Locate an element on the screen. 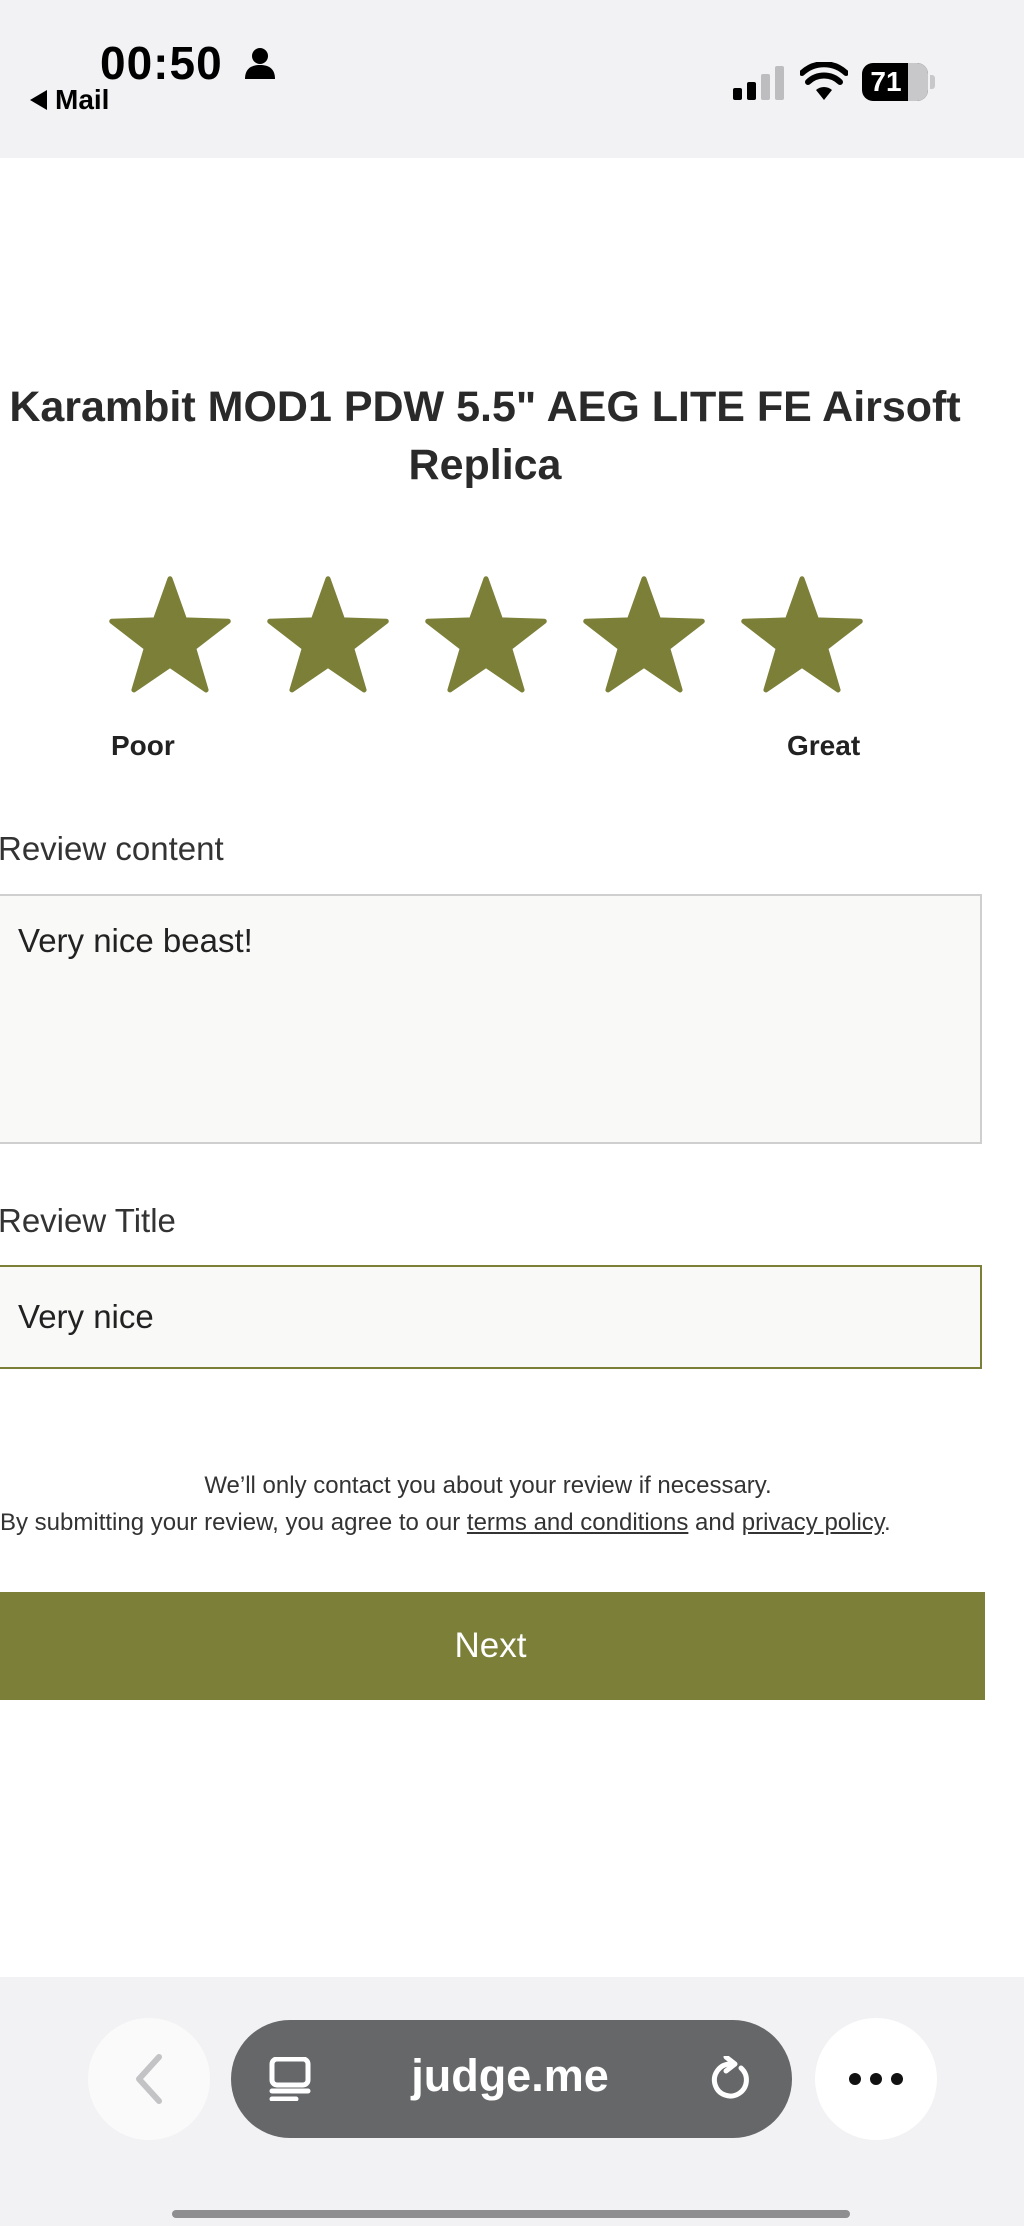  battery-percent: 71 is located at coordinates (886, 81).